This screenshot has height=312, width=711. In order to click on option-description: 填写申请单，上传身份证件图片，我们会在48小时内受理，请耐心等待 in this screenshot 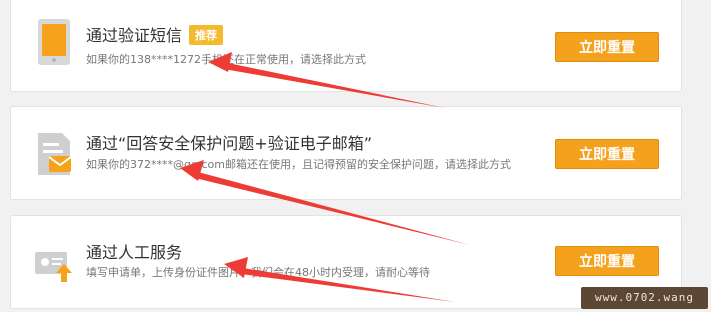, I will do `click(258, 272)`.